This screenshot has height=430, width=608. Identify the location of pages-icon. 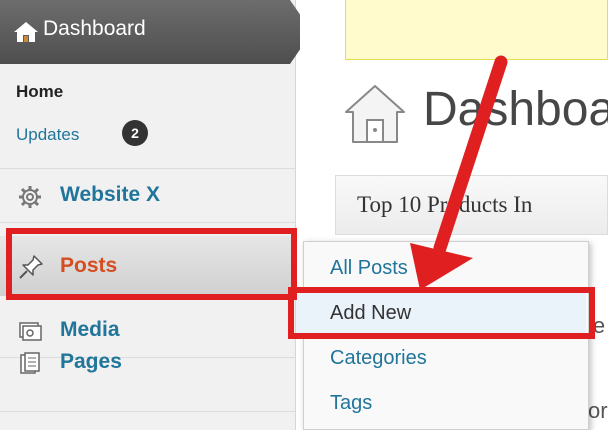
(30, 364).